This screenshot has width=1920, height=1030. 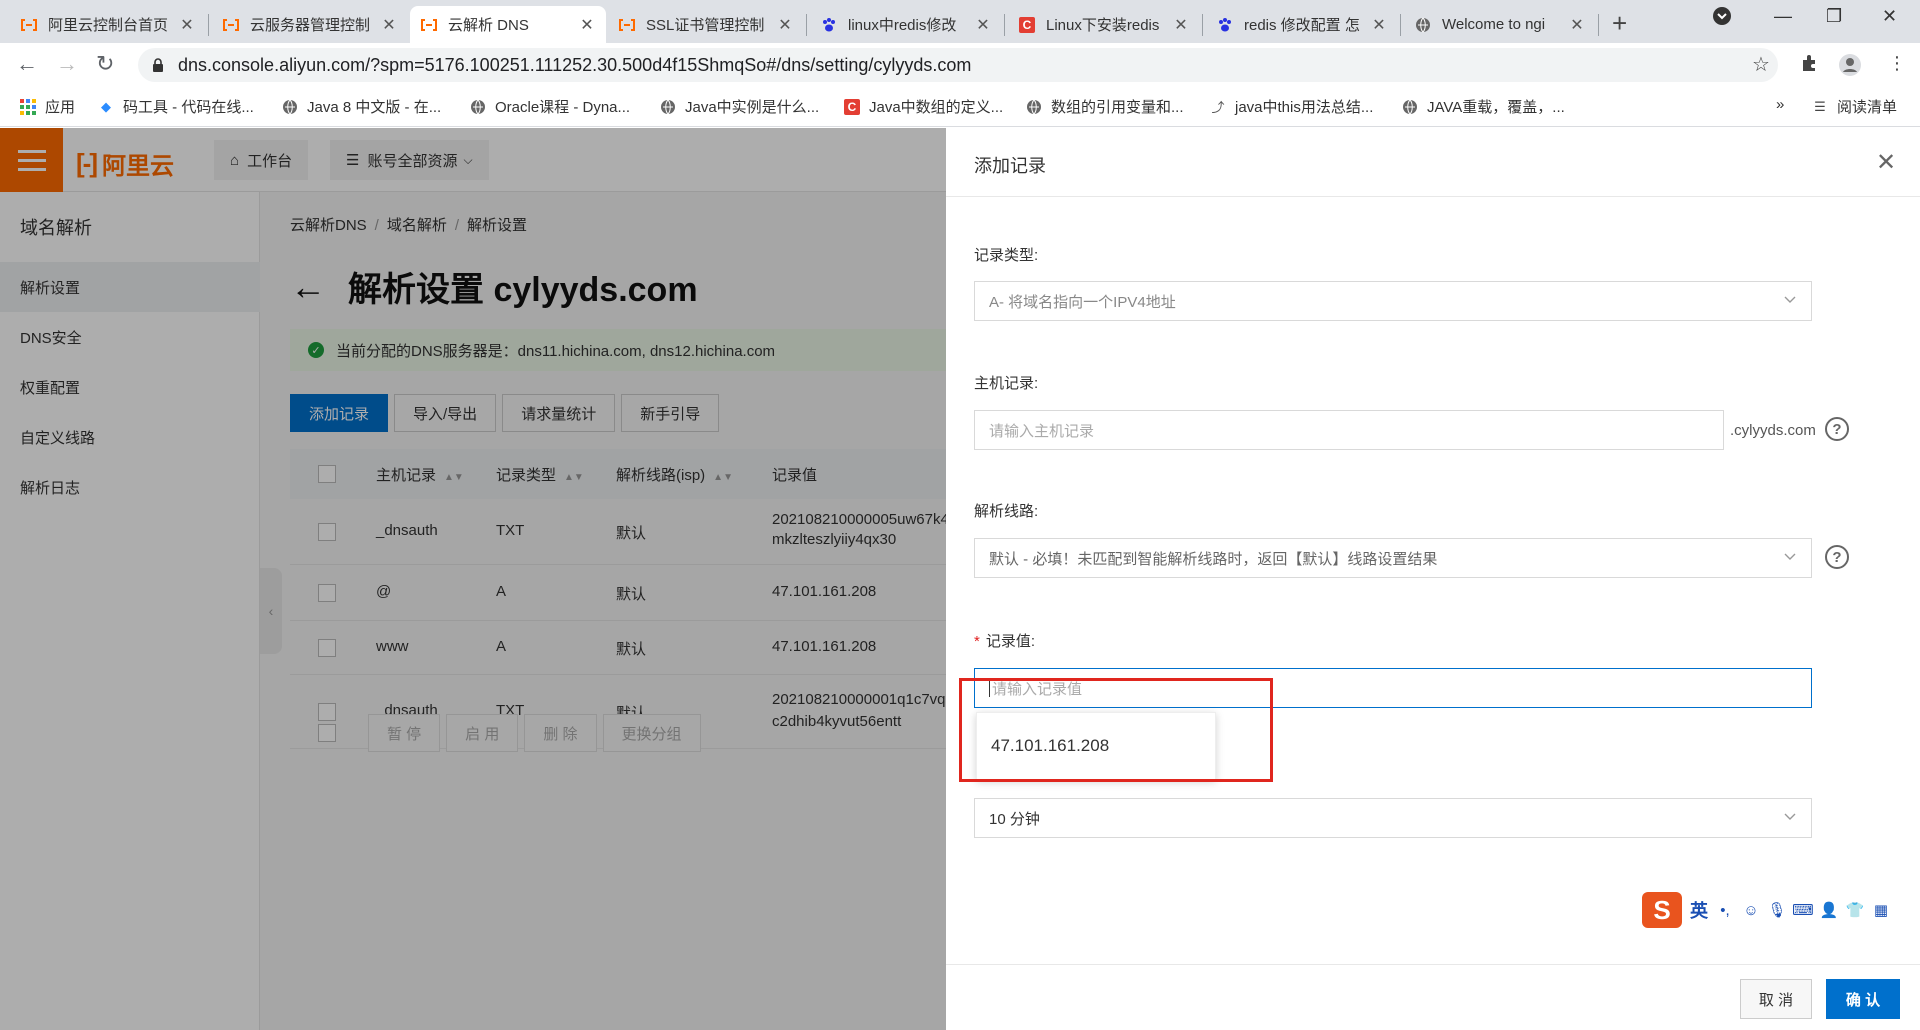 I want to click on minimize-icon: —, so click(x=1783, y=16).